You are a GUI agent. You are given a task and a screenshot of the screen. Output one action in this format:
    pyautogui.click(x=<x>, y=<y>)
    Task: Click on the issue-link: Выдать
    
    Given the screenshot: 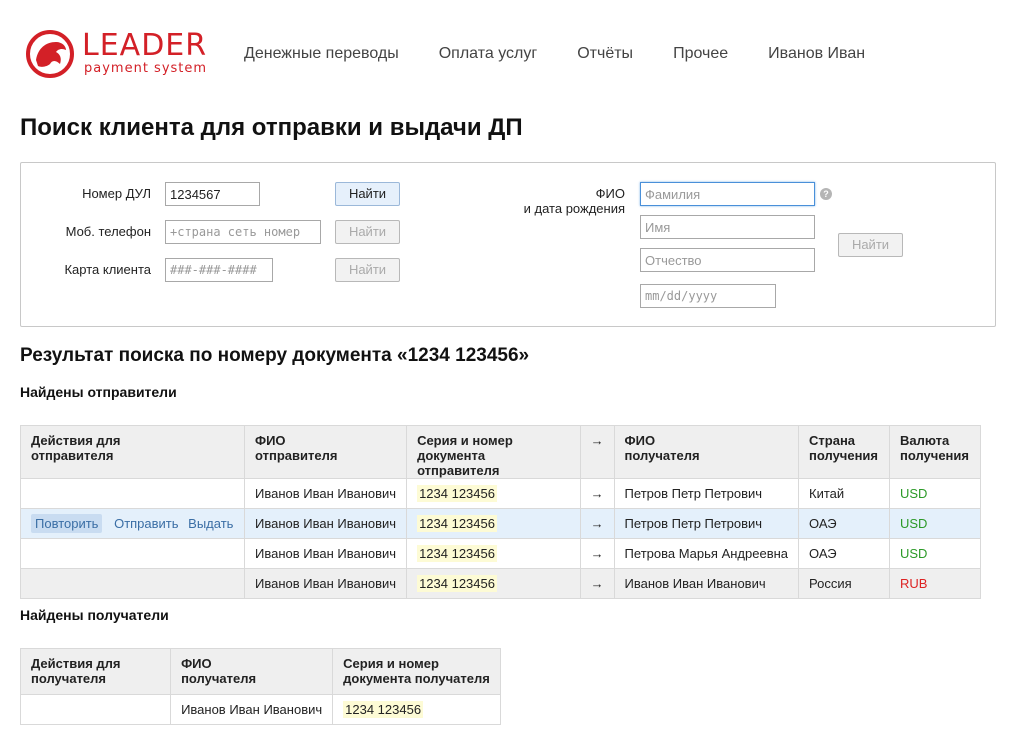 What is the action you would take?
    pyautogui.click(x=210, y=523)
    